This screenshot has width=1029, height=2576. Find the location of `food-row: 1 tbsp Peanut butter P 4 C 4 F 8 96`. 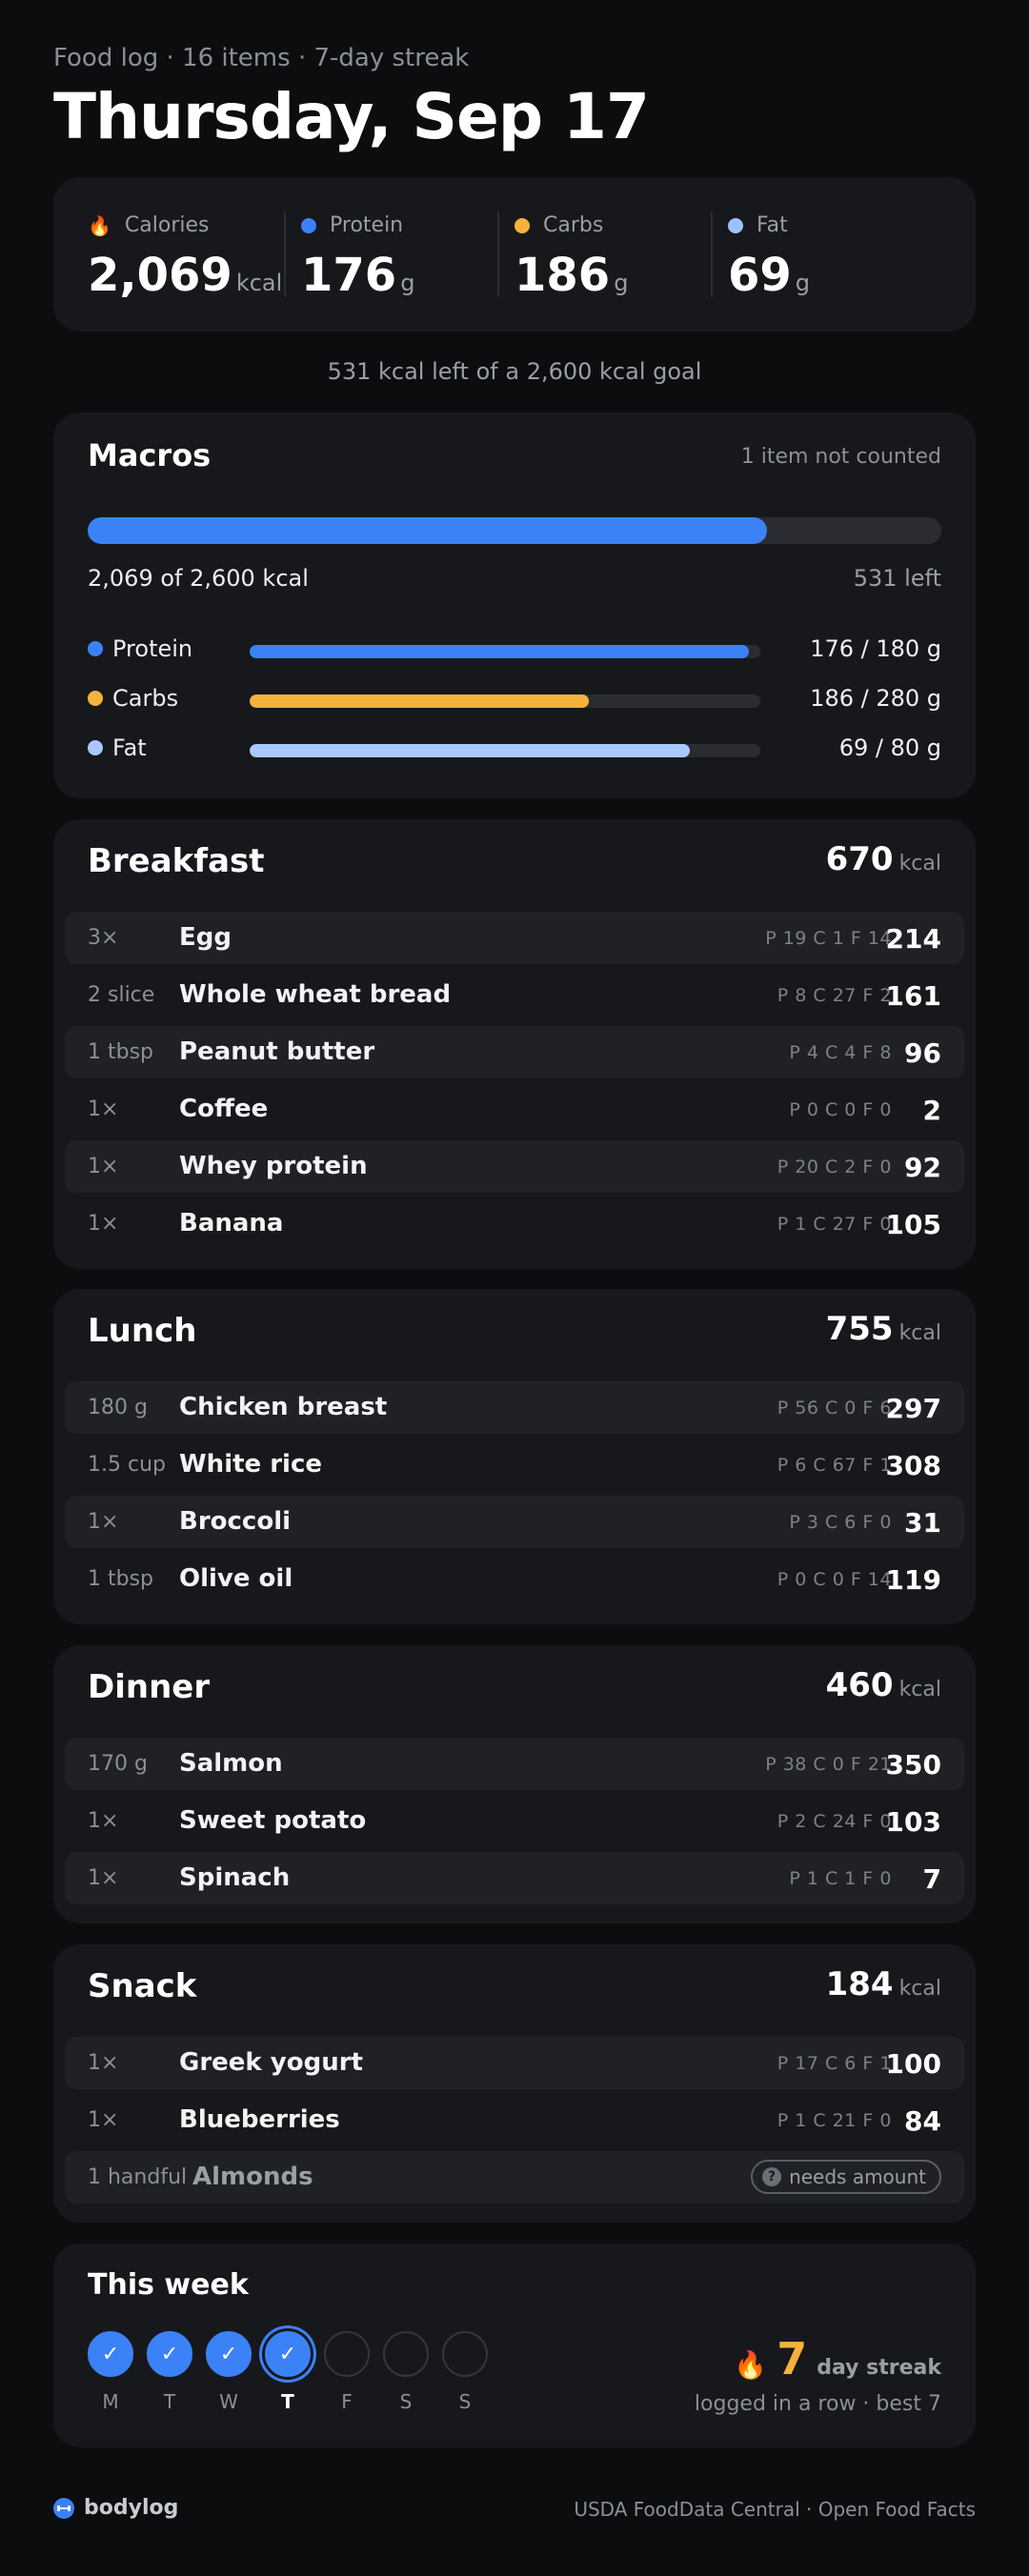

food-row: 1 tbsp Peanut butter P 4 C 4 F 8 96 is located at coordinates (514, 1052).